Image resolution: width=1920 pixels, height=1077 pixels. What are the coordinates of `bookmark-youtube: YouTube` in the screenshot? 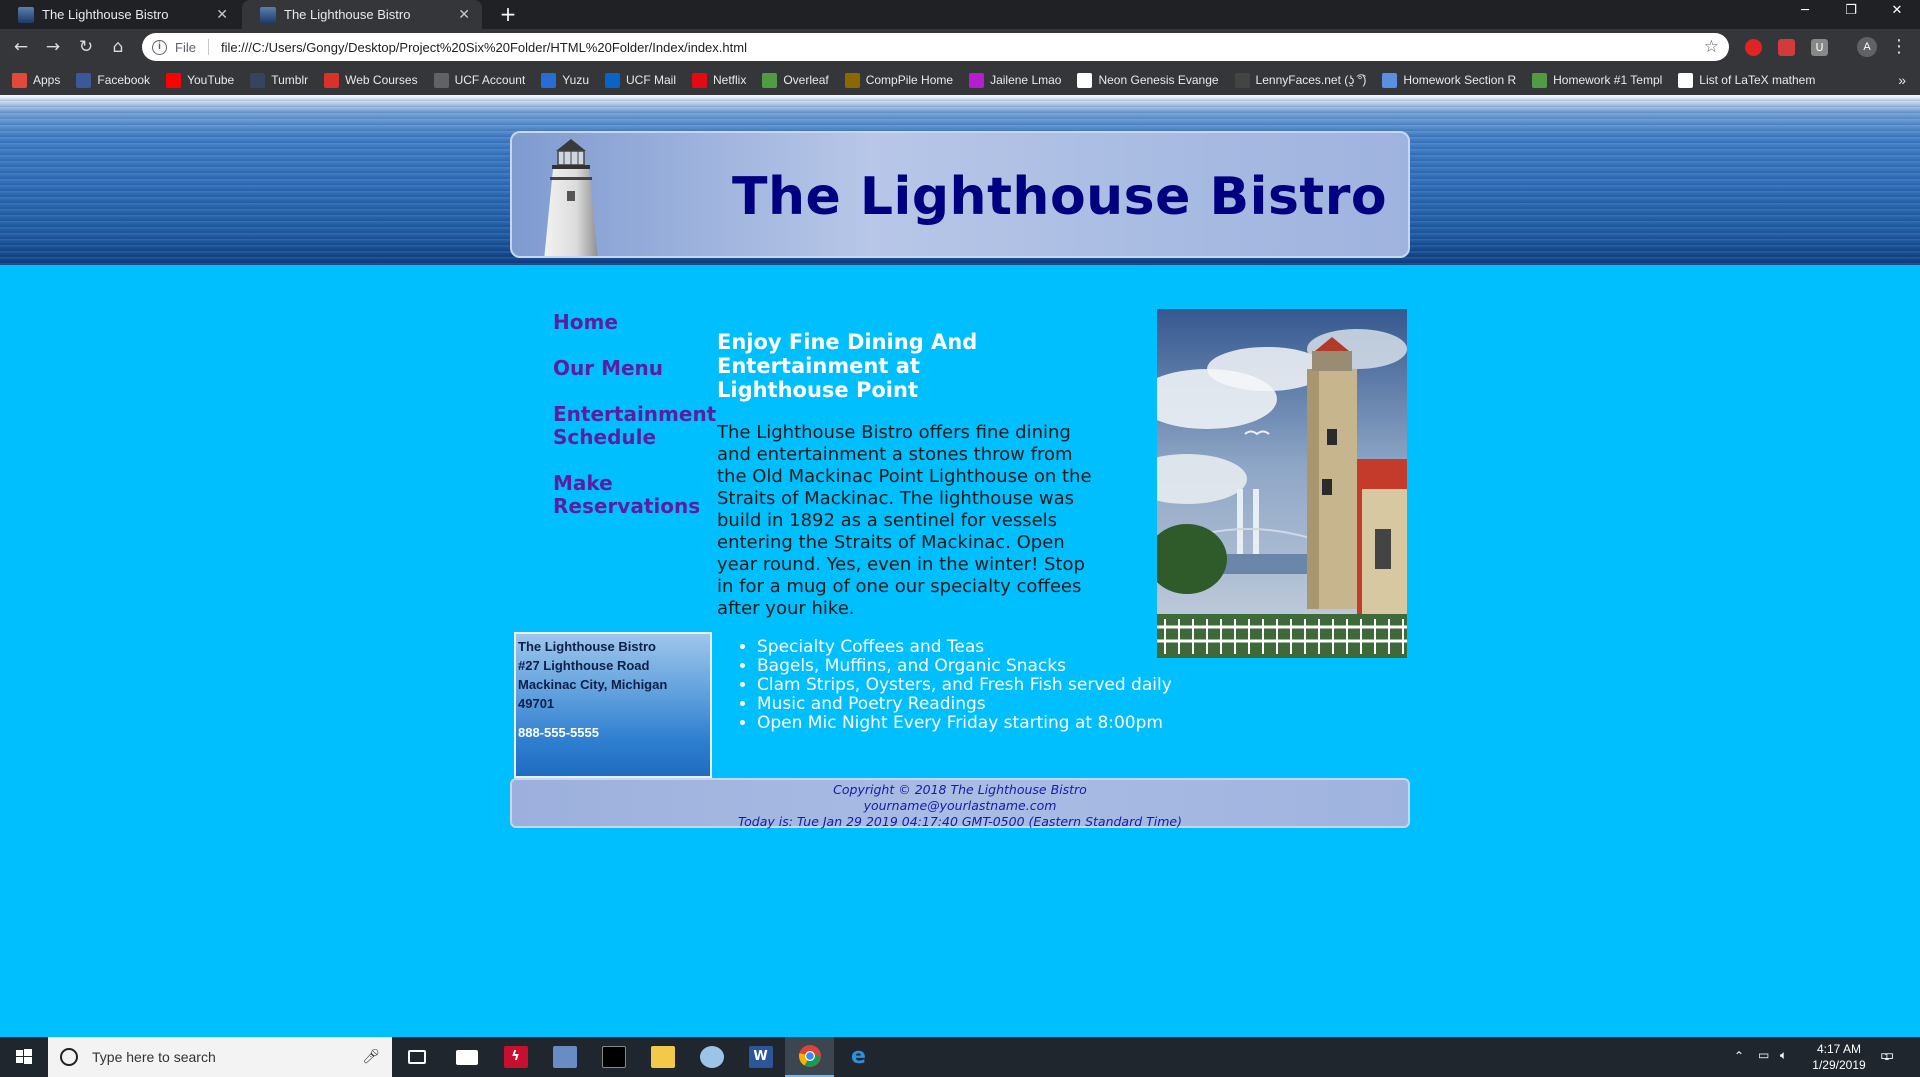 It's located at (200, 80).